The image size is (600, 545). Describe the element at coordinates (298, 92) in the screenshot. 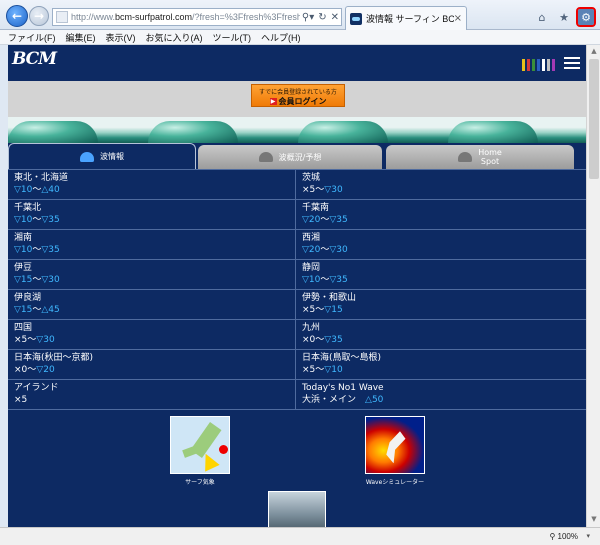

I see `login-subtext: すでに会員登録されている方` at that location.